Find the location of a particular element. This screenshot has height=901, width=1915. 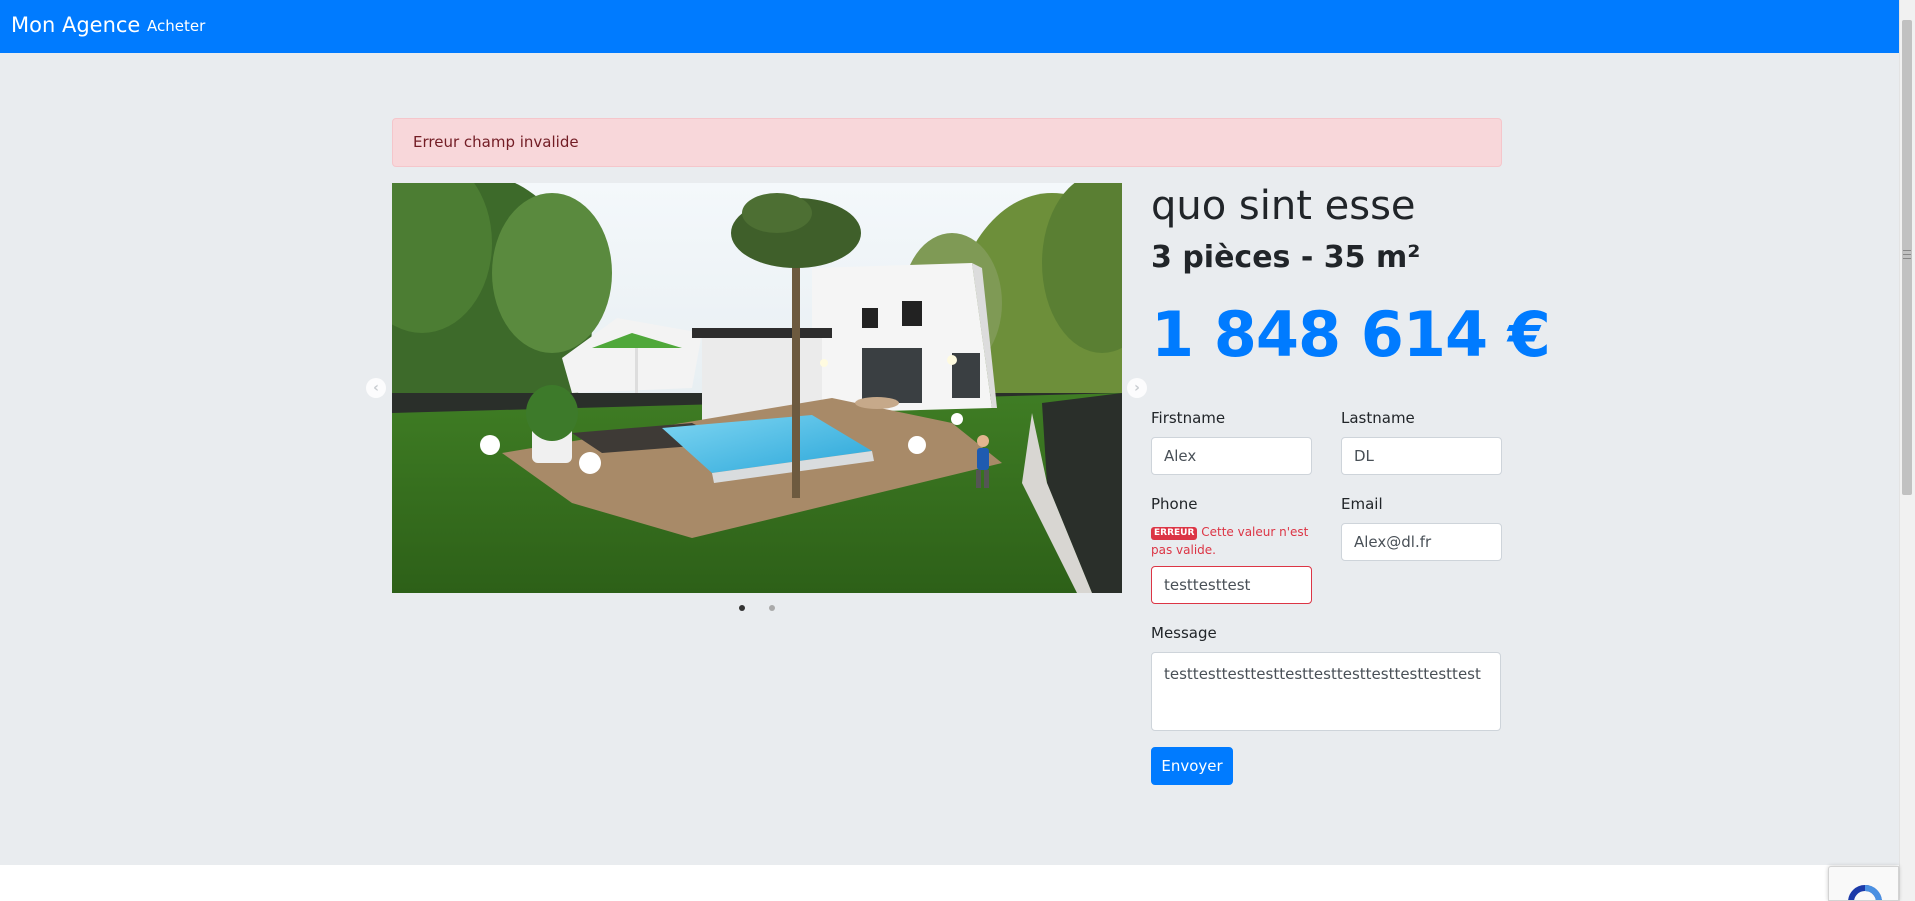

carousel-next-button: › is located at coordinates (1137, 388).